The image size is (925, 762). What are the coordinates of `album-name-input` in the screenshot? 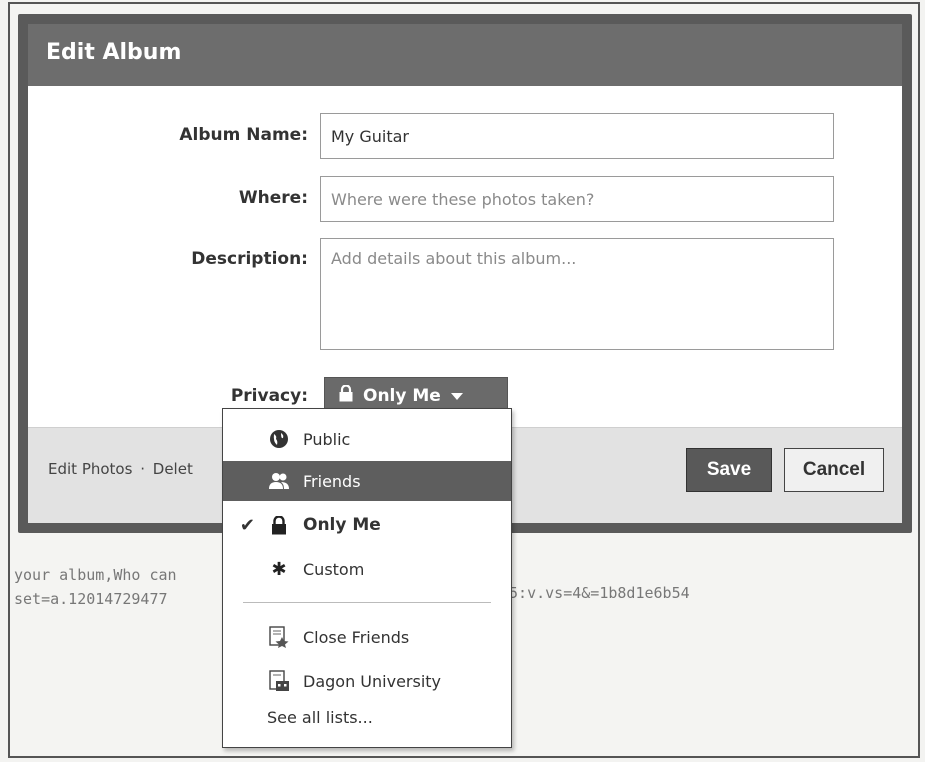 It's located at (577, 136).